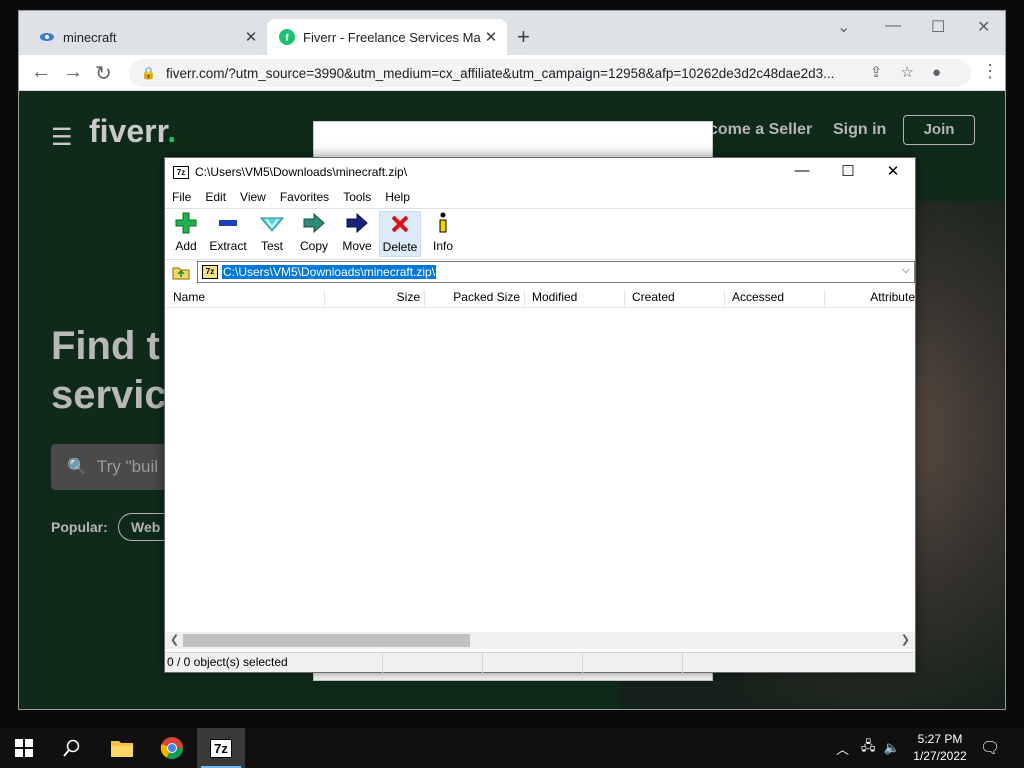 This screenshot has width=1024, height=768. What do you see at coordinates (147, 37) in the screenshot?
I see `tab-minecraft: minecraft ✕` at bounding box center [147, 37].